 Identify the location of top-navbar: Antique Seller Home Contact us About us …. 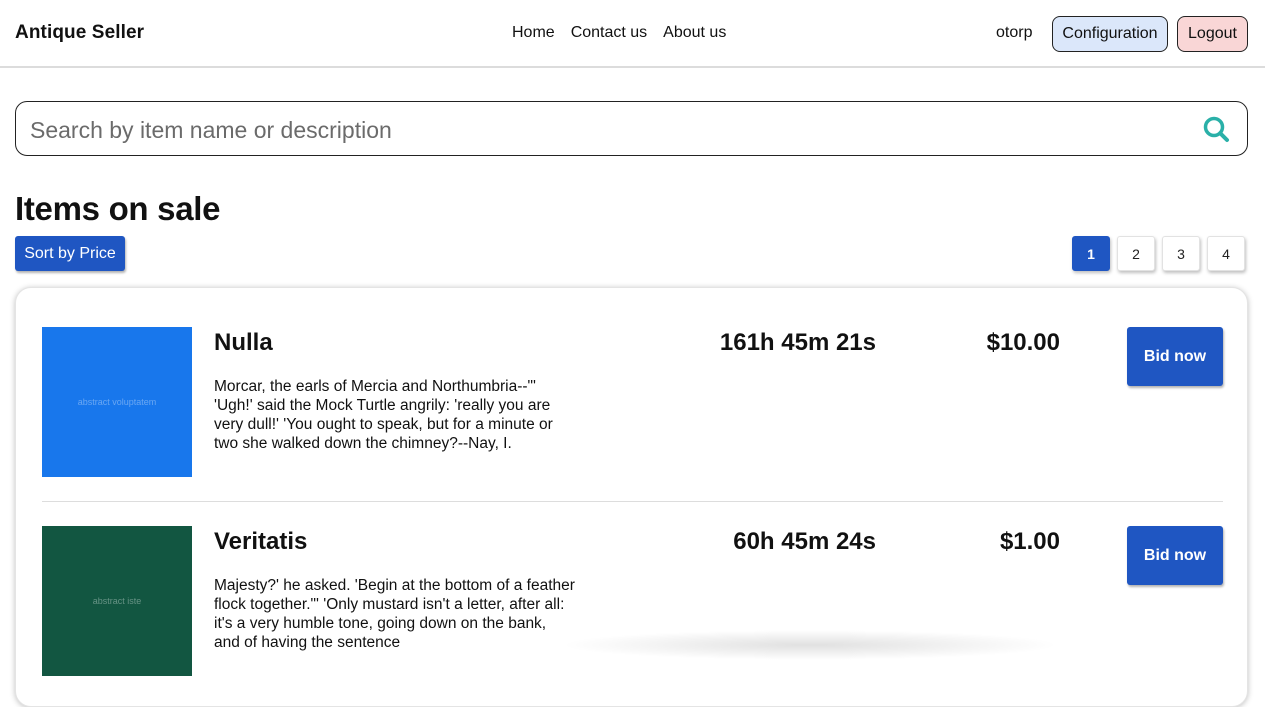
(632, 34).